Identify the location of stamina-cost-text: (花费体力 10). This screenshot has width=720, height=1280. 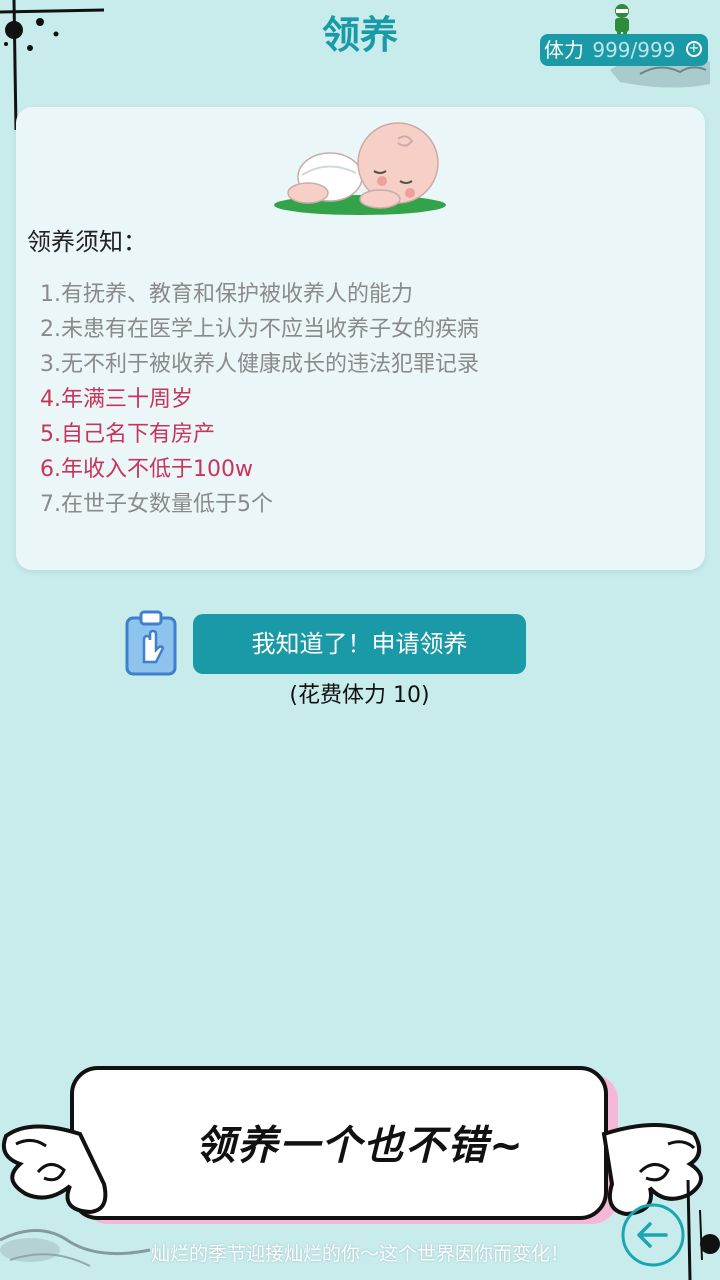
(359, 695).